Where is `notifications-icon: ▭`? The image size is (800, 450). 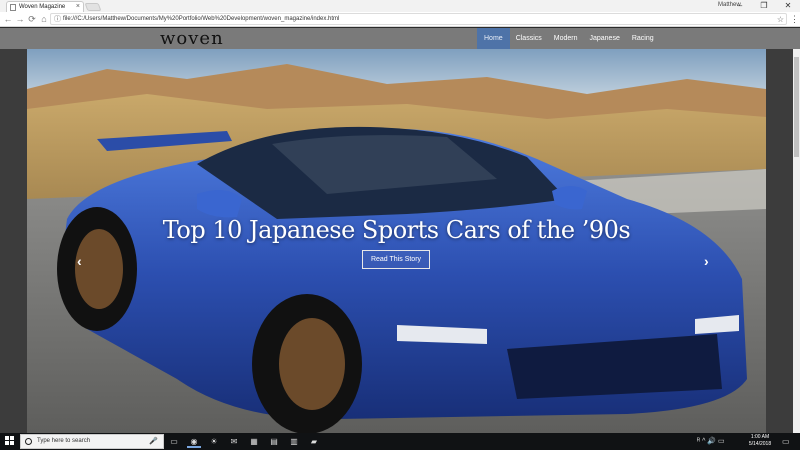 notifications-icon: ▭ is located at coordinates (786, 441).